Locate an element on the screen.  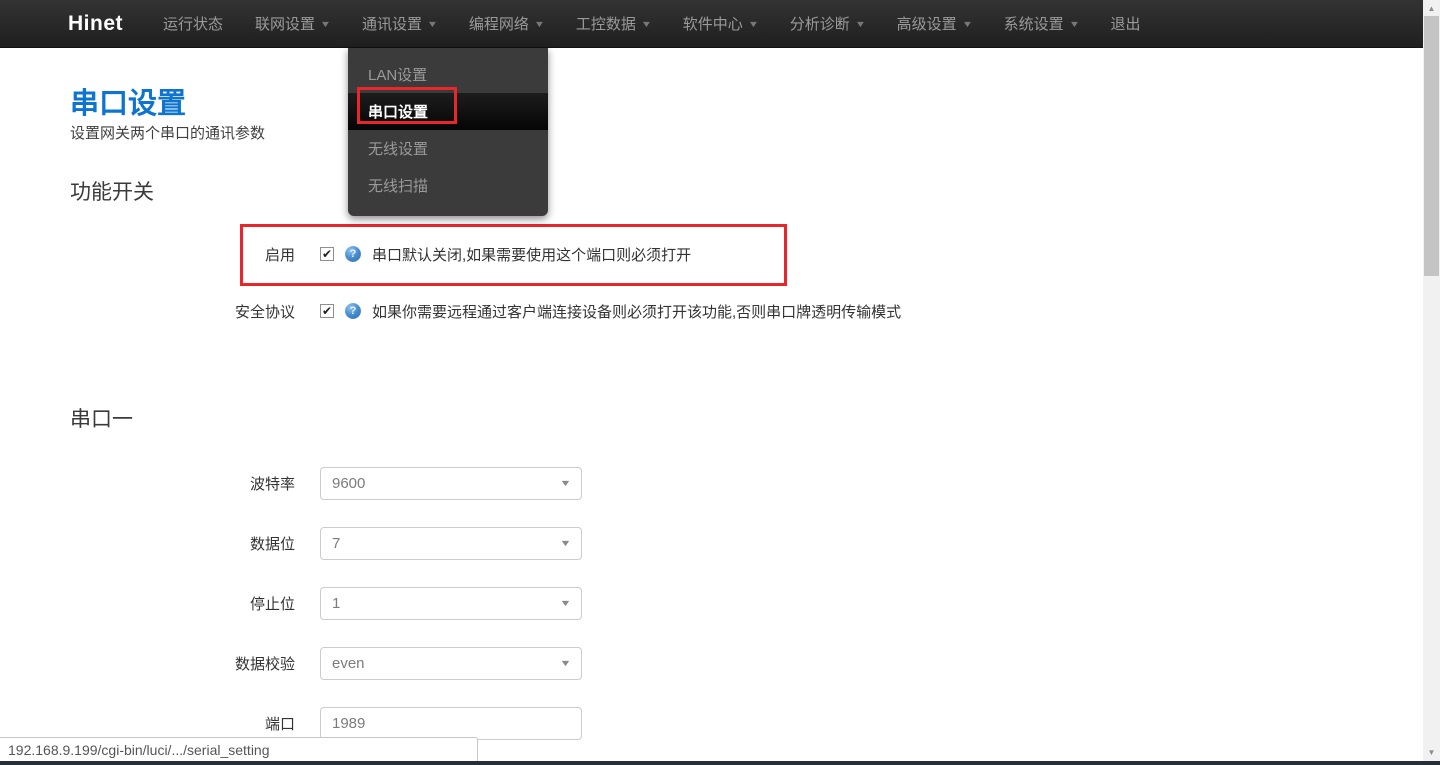
nav-item-label: 退出 is located at coordinates (1125, 24).